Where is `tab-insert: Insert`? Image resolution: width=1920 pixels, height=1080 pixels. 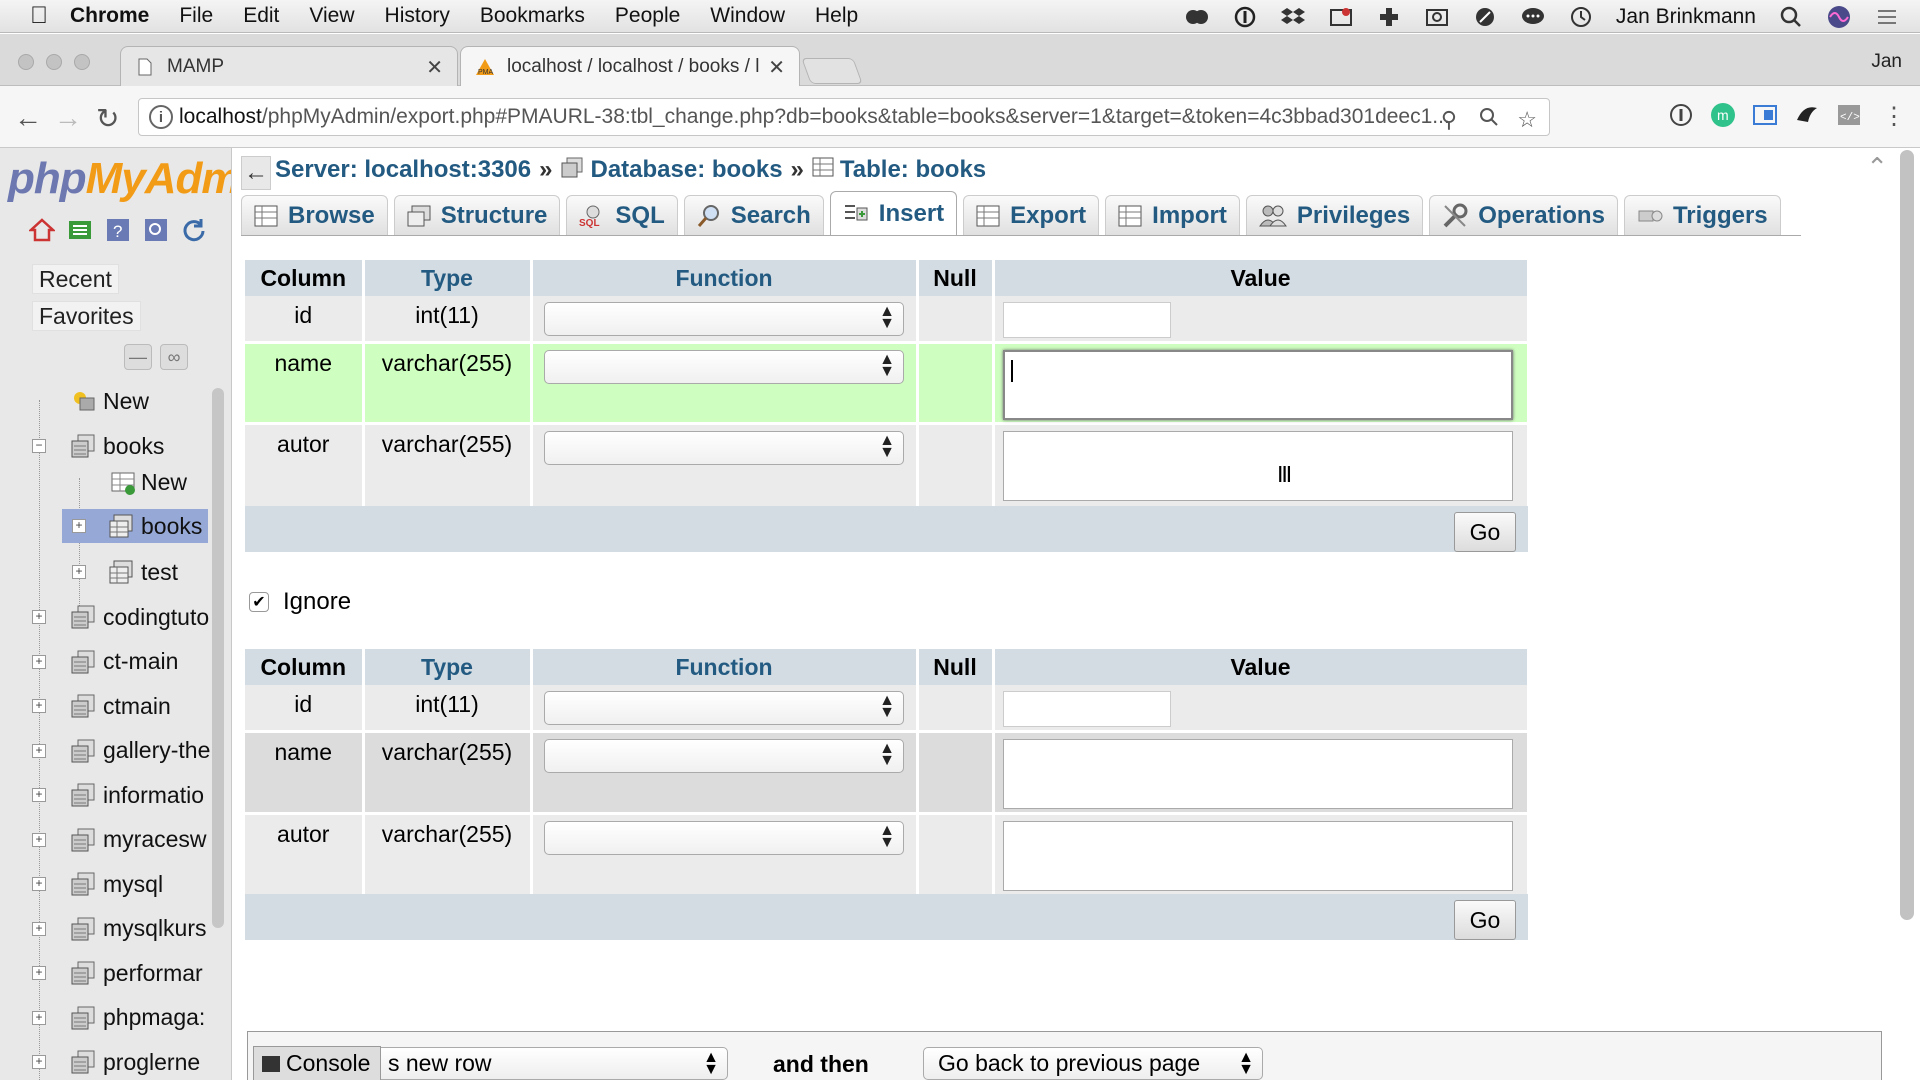
tab-insert: Insert is located at coordinates (893, 213).